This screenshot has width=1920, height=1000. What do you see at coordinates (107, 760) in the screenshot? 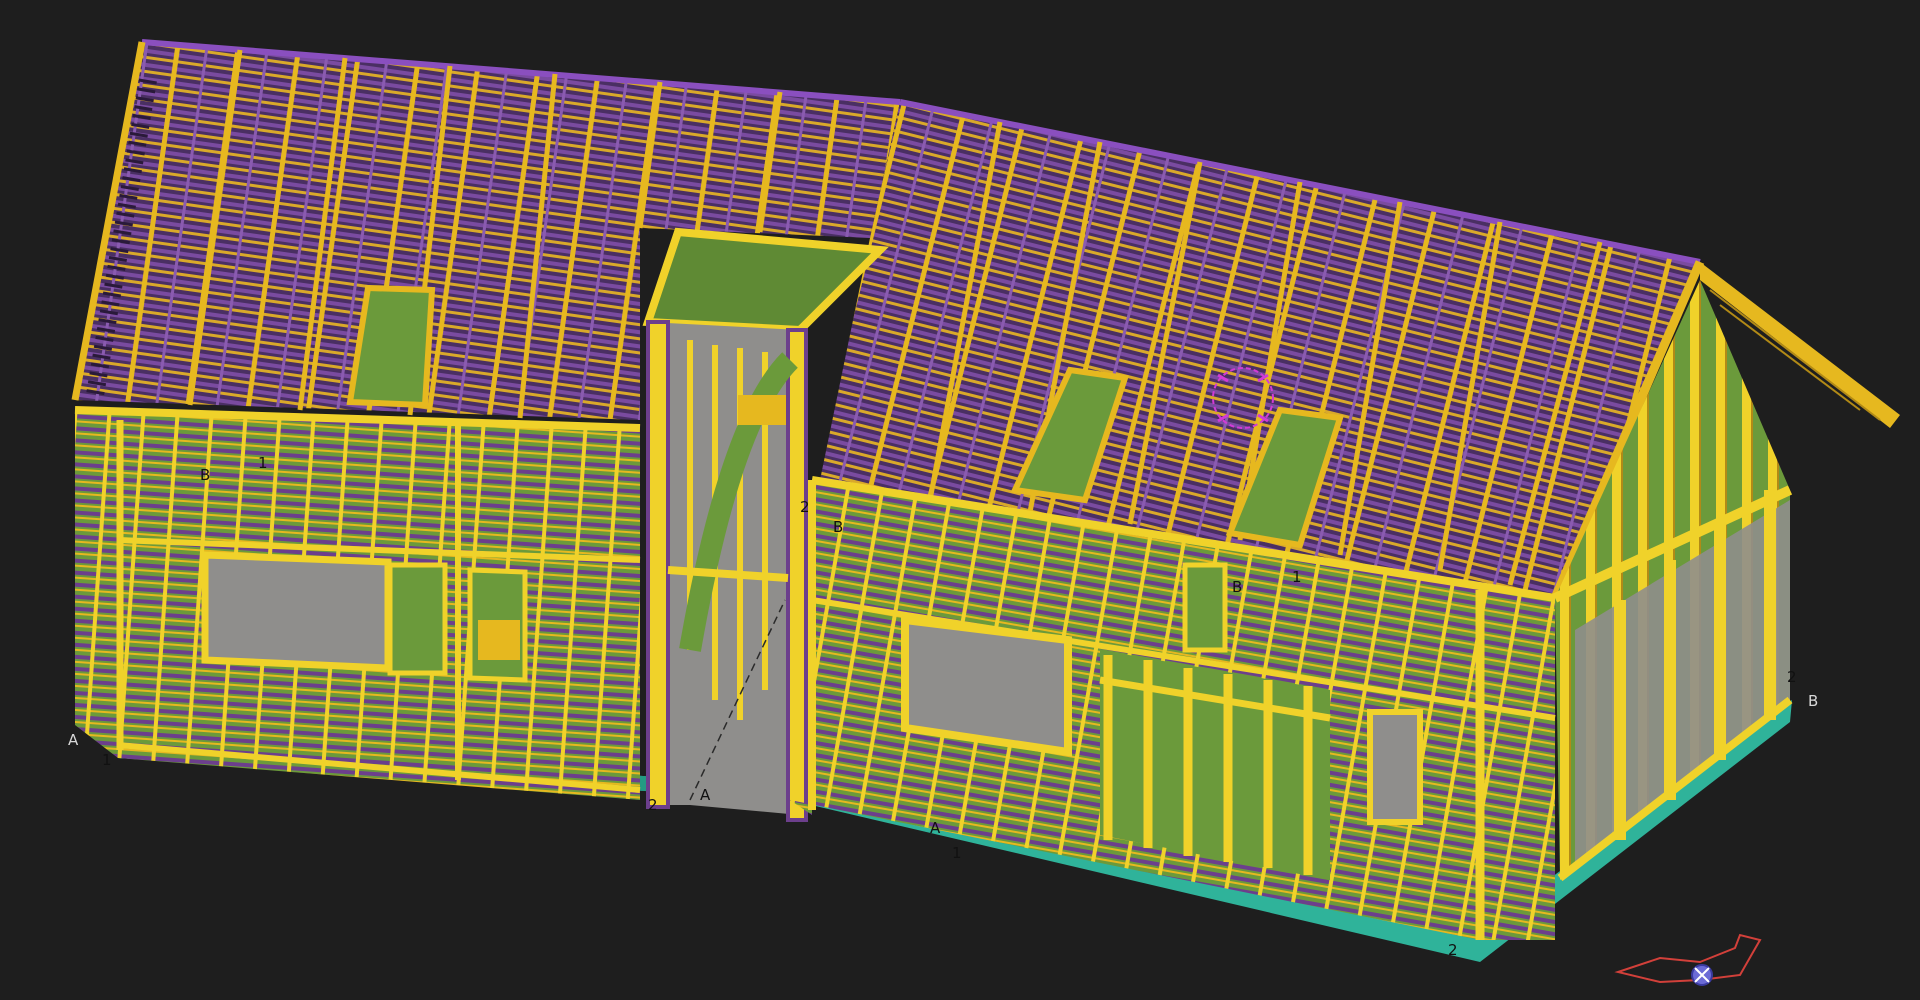
I see `axis-label-one-left: 1` at bounding box center [107, 760].